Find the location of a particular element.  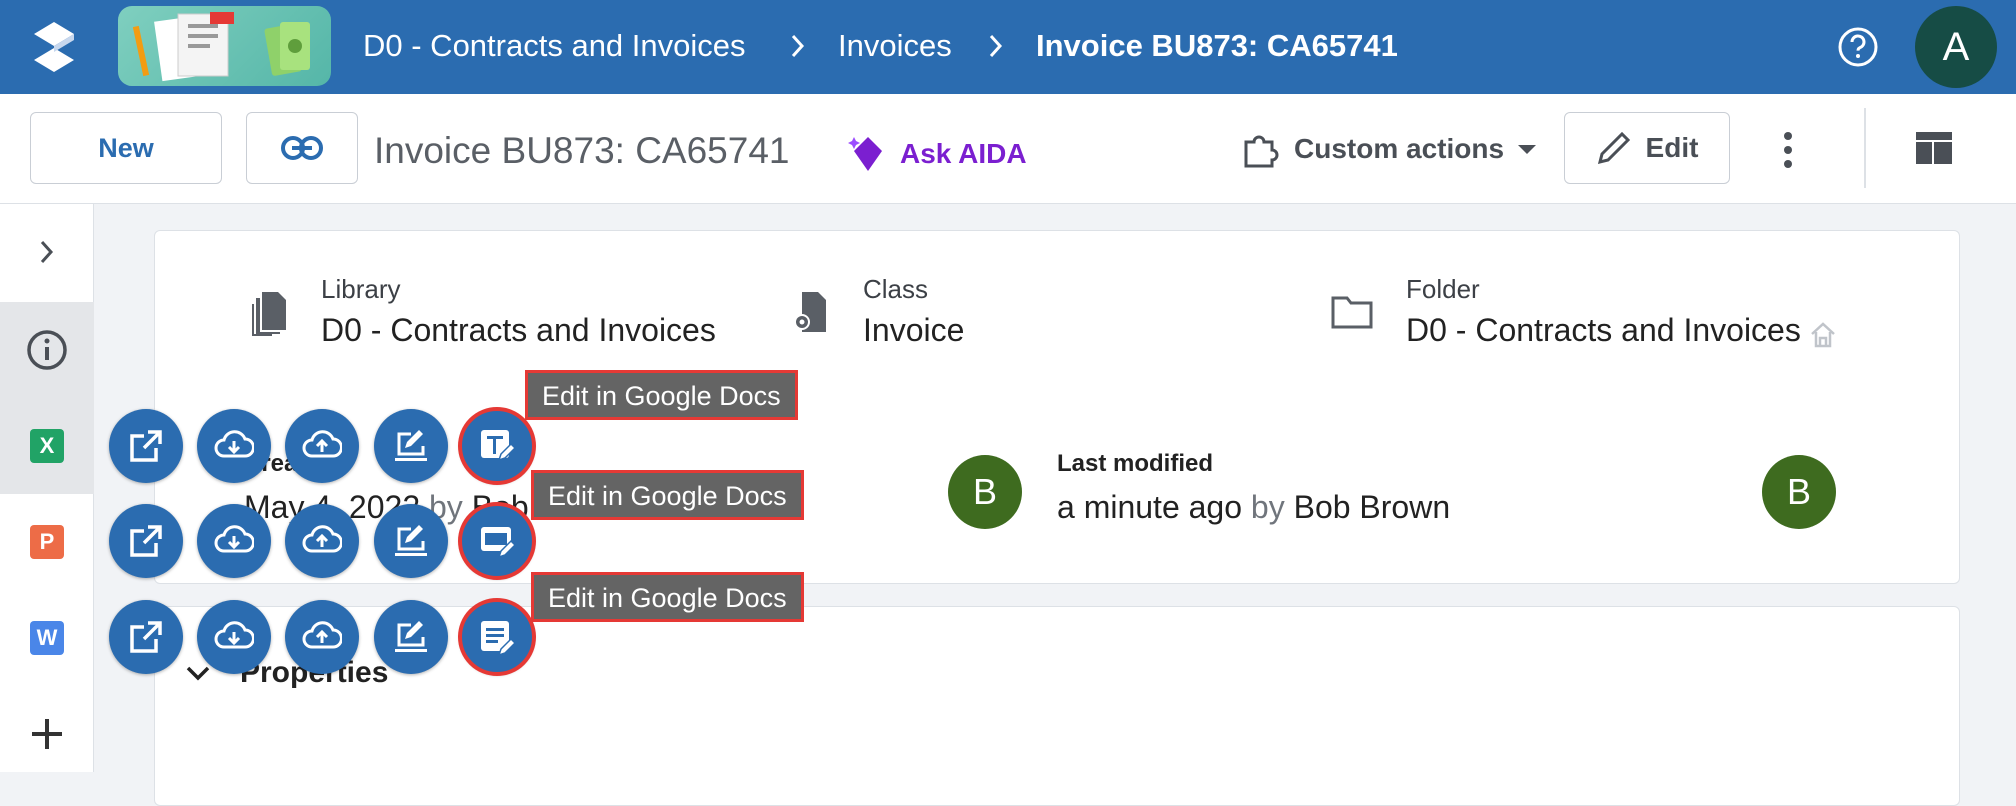

caret-down-icon is located at coordinates (1527, 149).